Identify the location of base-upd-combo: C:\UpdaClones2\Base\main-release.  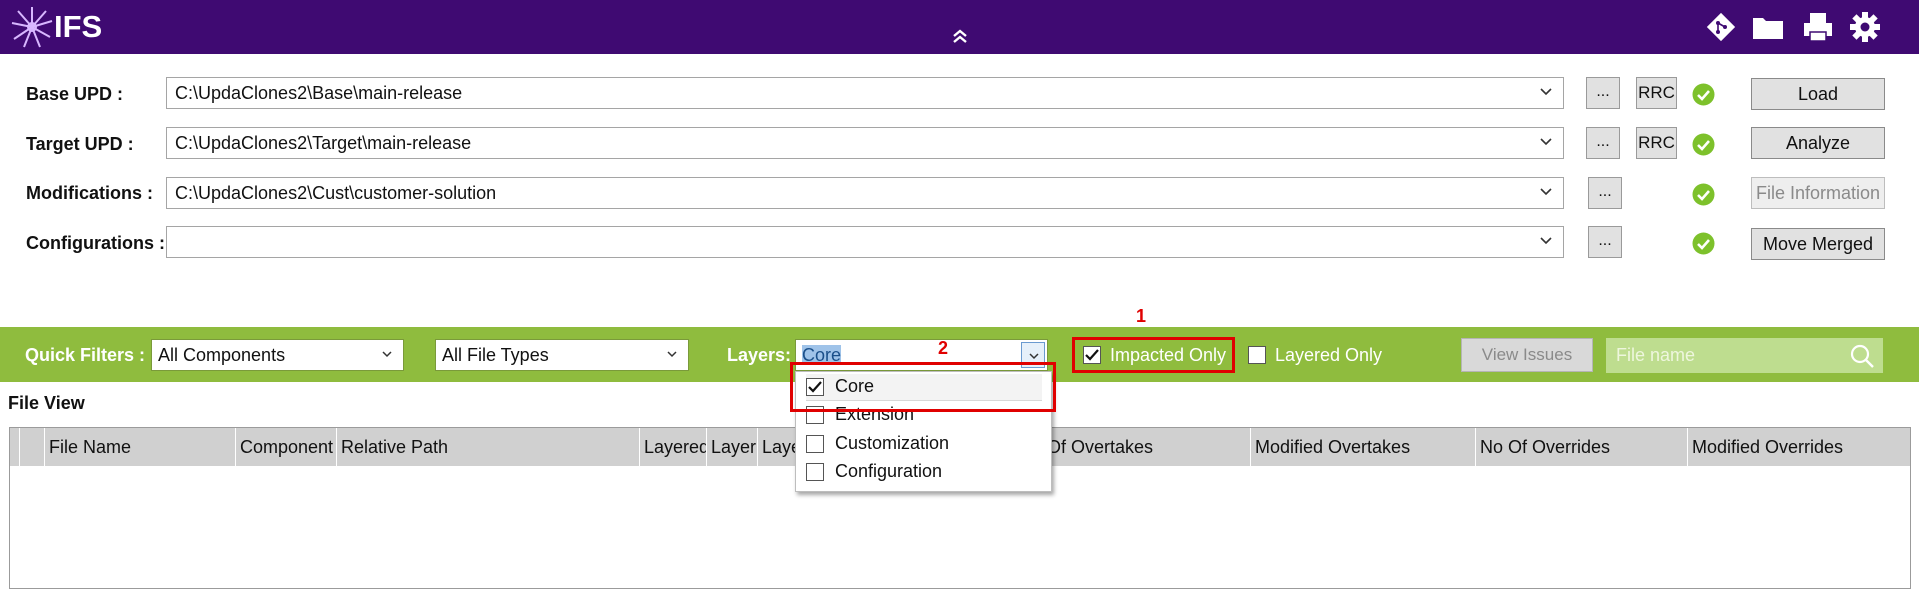
(865, 93).